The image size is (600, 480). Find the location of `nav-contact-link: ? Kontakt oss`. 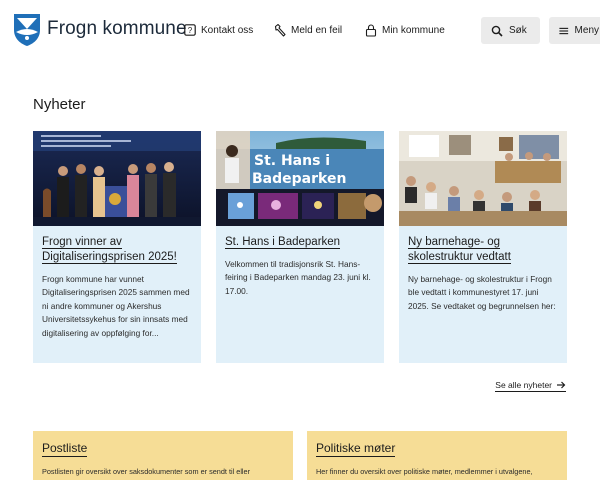

nav-contact-link: ? Kontakt oss is located at coordinates (218, 30).